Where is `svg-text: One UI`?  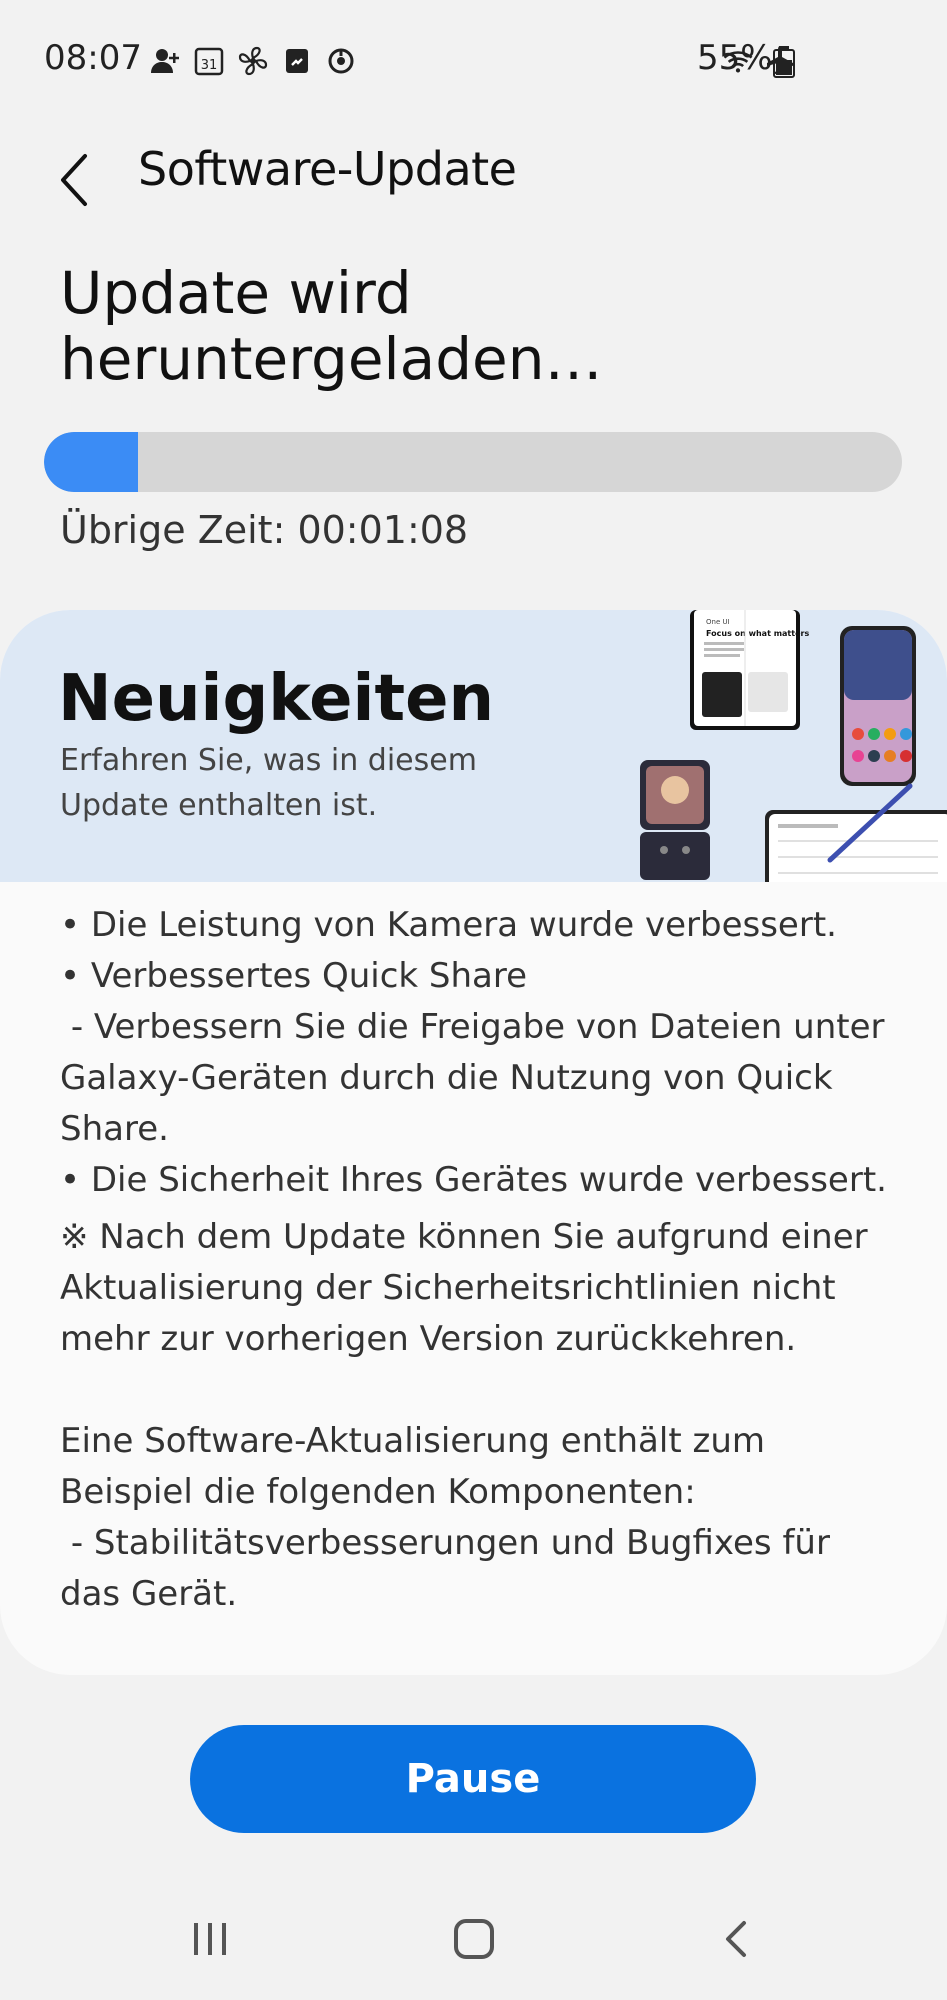
svg-text: One UI is located at coordinates (718, 622).